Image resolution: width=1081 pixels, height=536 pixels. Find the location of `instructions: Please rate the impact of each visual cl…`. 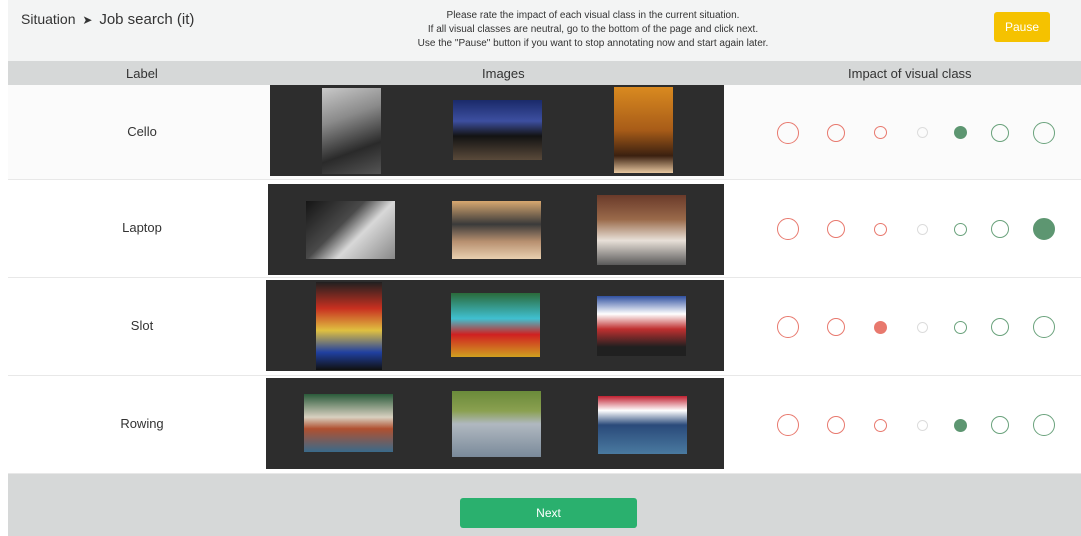

instructions: Please rate the impact of each visual cl… is located at coordinates (593, 30).